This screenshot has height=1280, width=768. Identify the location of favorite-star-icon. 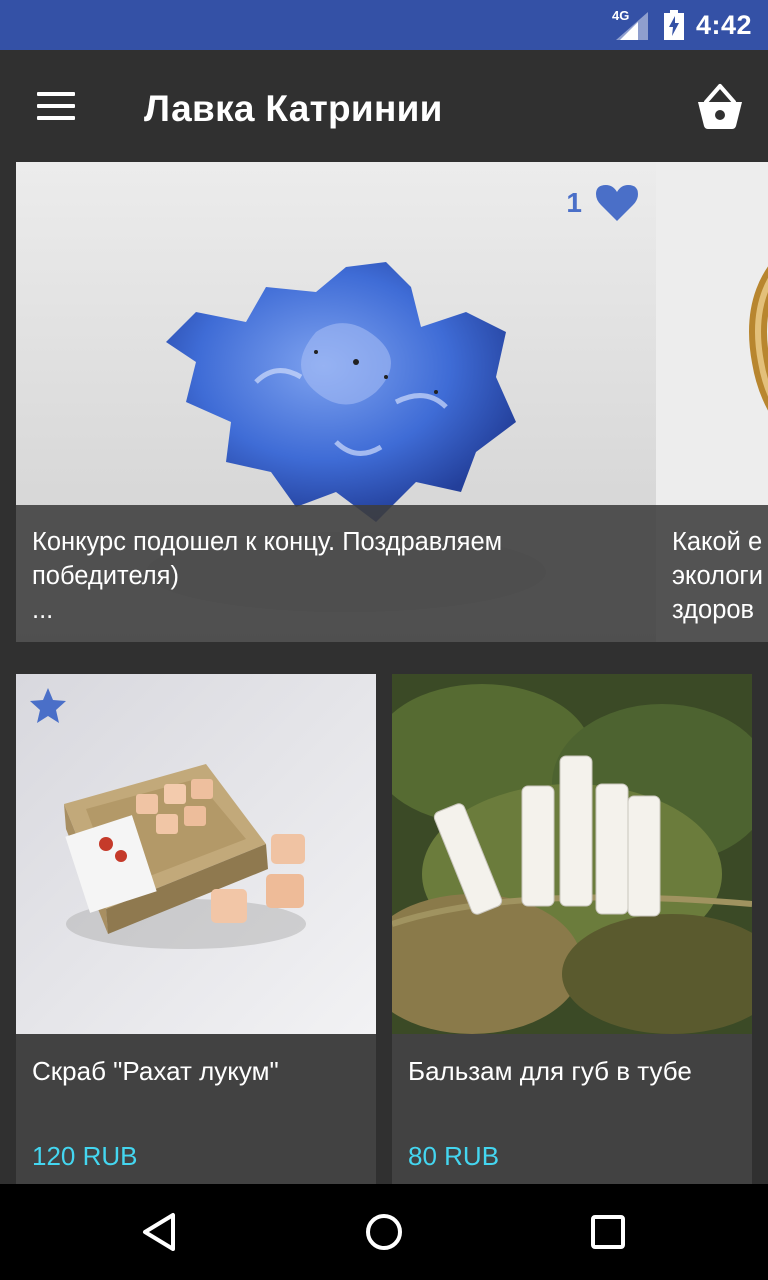
(48, 706).